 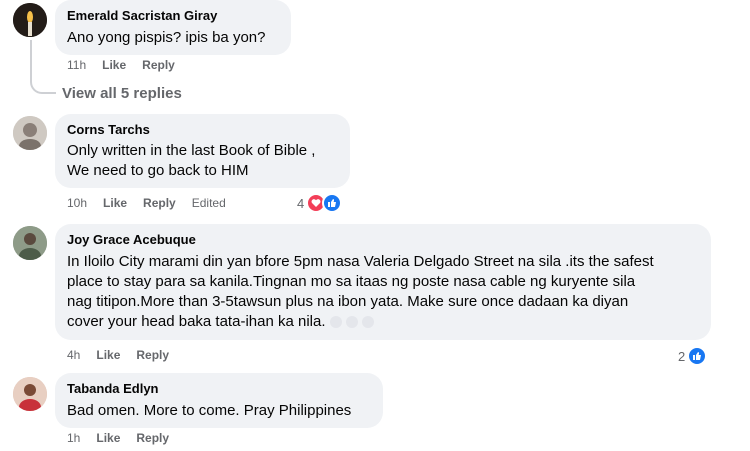 I want to click on reaction-summary: 2, so click(x=693, y=356).